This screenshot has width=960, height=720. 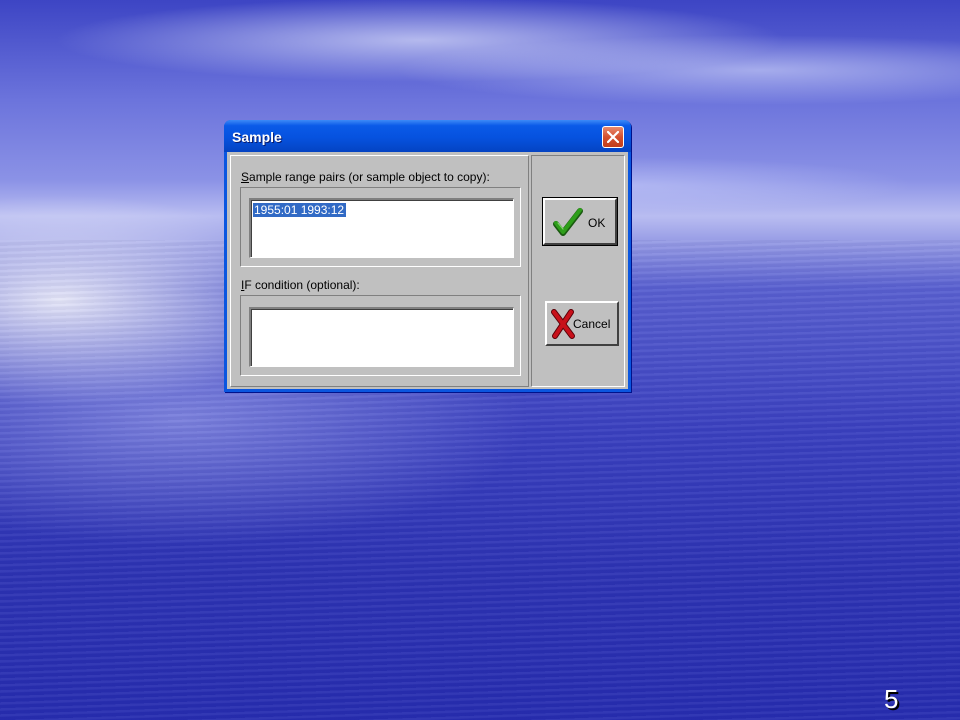 What do you see at coordinates (245, 177) in the screenshot?
I see `sample-range-label-mnemonic: S` at bounding box center [245, 177].